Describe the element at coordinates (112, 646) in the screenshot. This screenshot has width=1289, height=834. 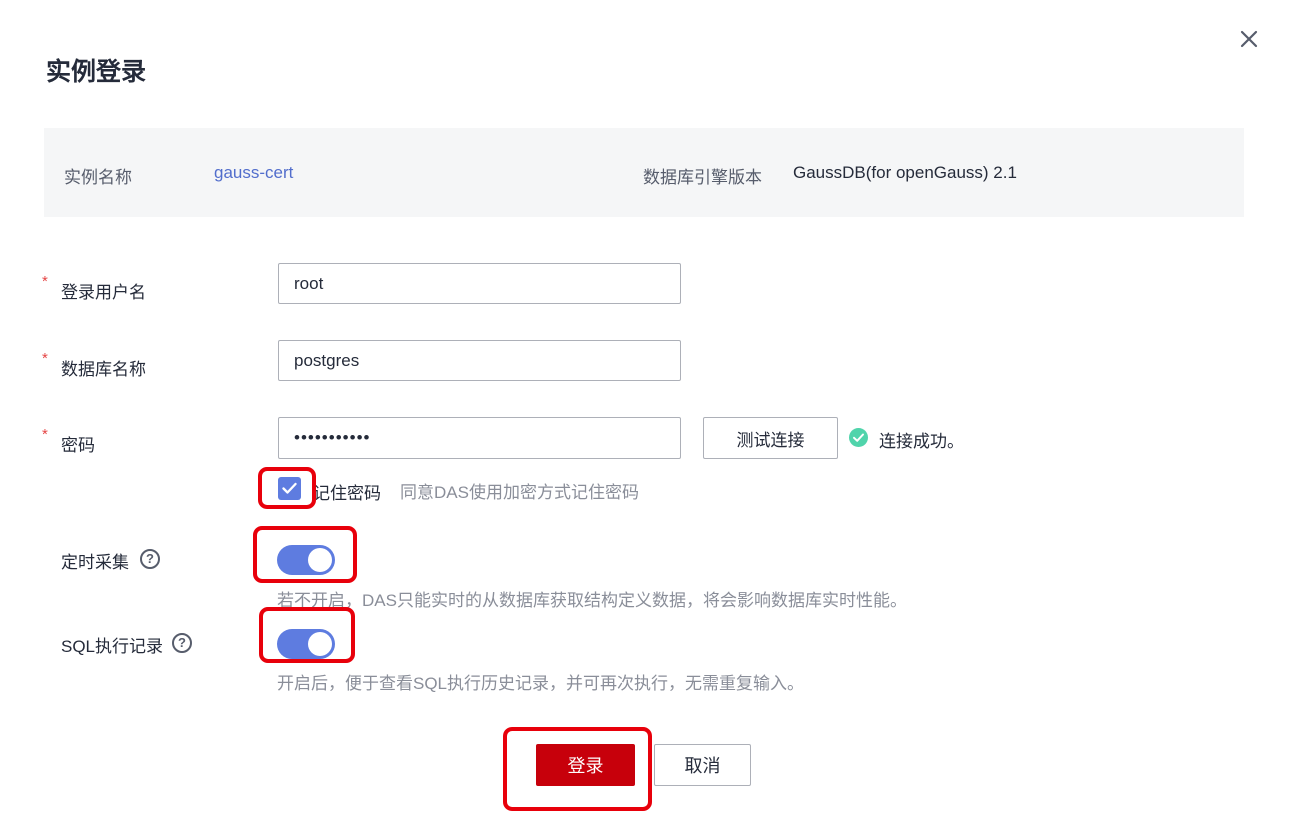
I see `sql-history-label: SQL执行记录` at that location.